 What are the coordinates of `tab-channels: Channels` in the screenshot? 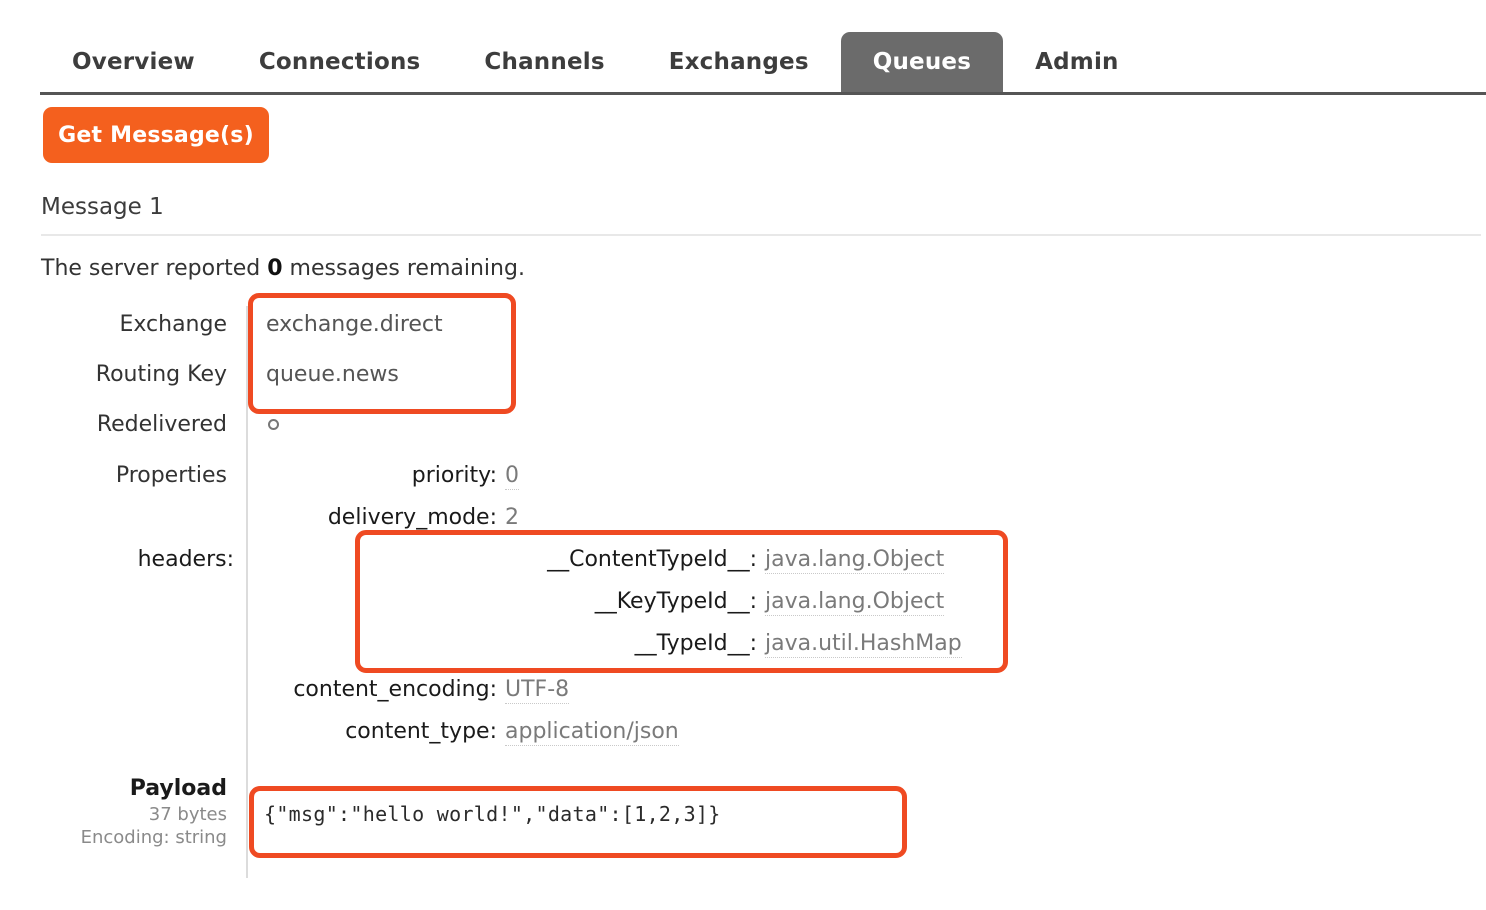 It's located at (544, 62).